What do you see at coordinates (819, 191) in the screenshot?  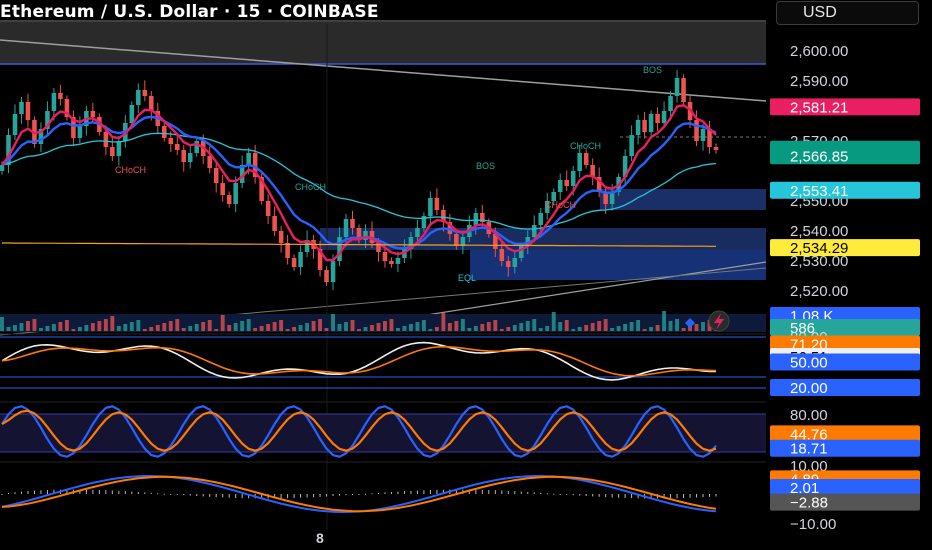 I see `price-label-4: 2,553.41` at bounding box center [819, 191].